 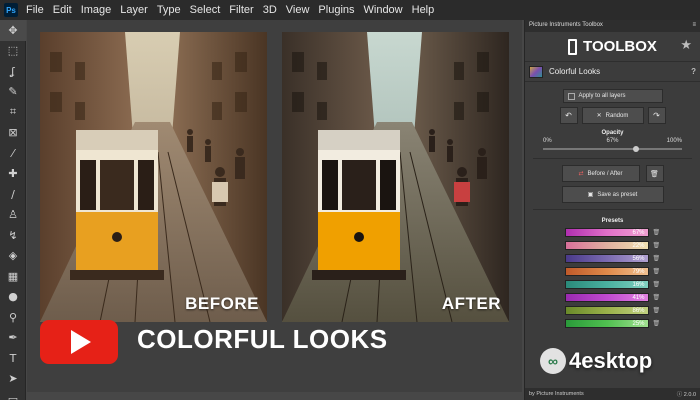 I want to click on menu-type: Type, so click(x=169, y=10).